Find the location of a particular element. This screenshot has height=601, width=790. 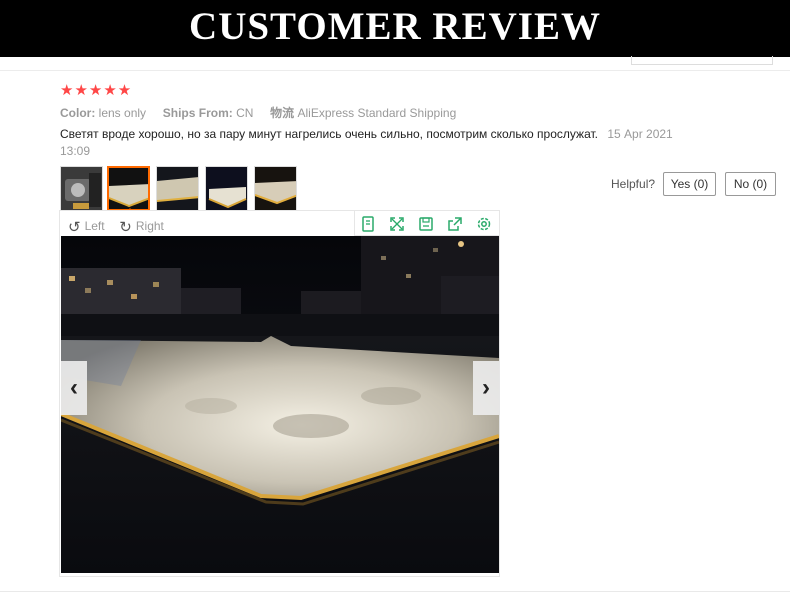

rotate-left-icon: ↺ is located at coordinates (74, 227).